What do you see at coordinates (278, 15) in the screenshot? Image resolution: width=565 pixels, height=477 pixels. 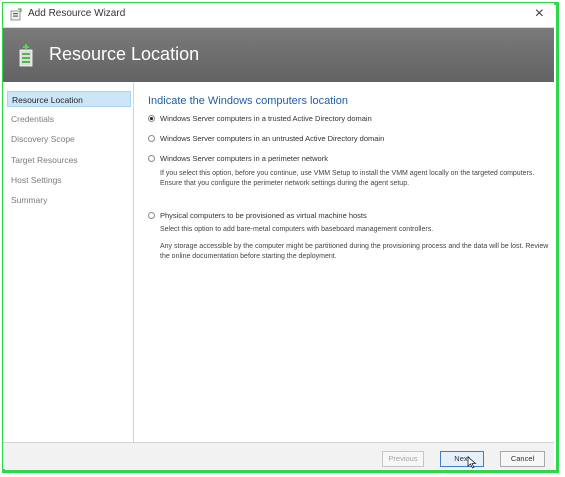 I see `title-bar: Add Resource Wizard ×` at bounding box center [278, 15].